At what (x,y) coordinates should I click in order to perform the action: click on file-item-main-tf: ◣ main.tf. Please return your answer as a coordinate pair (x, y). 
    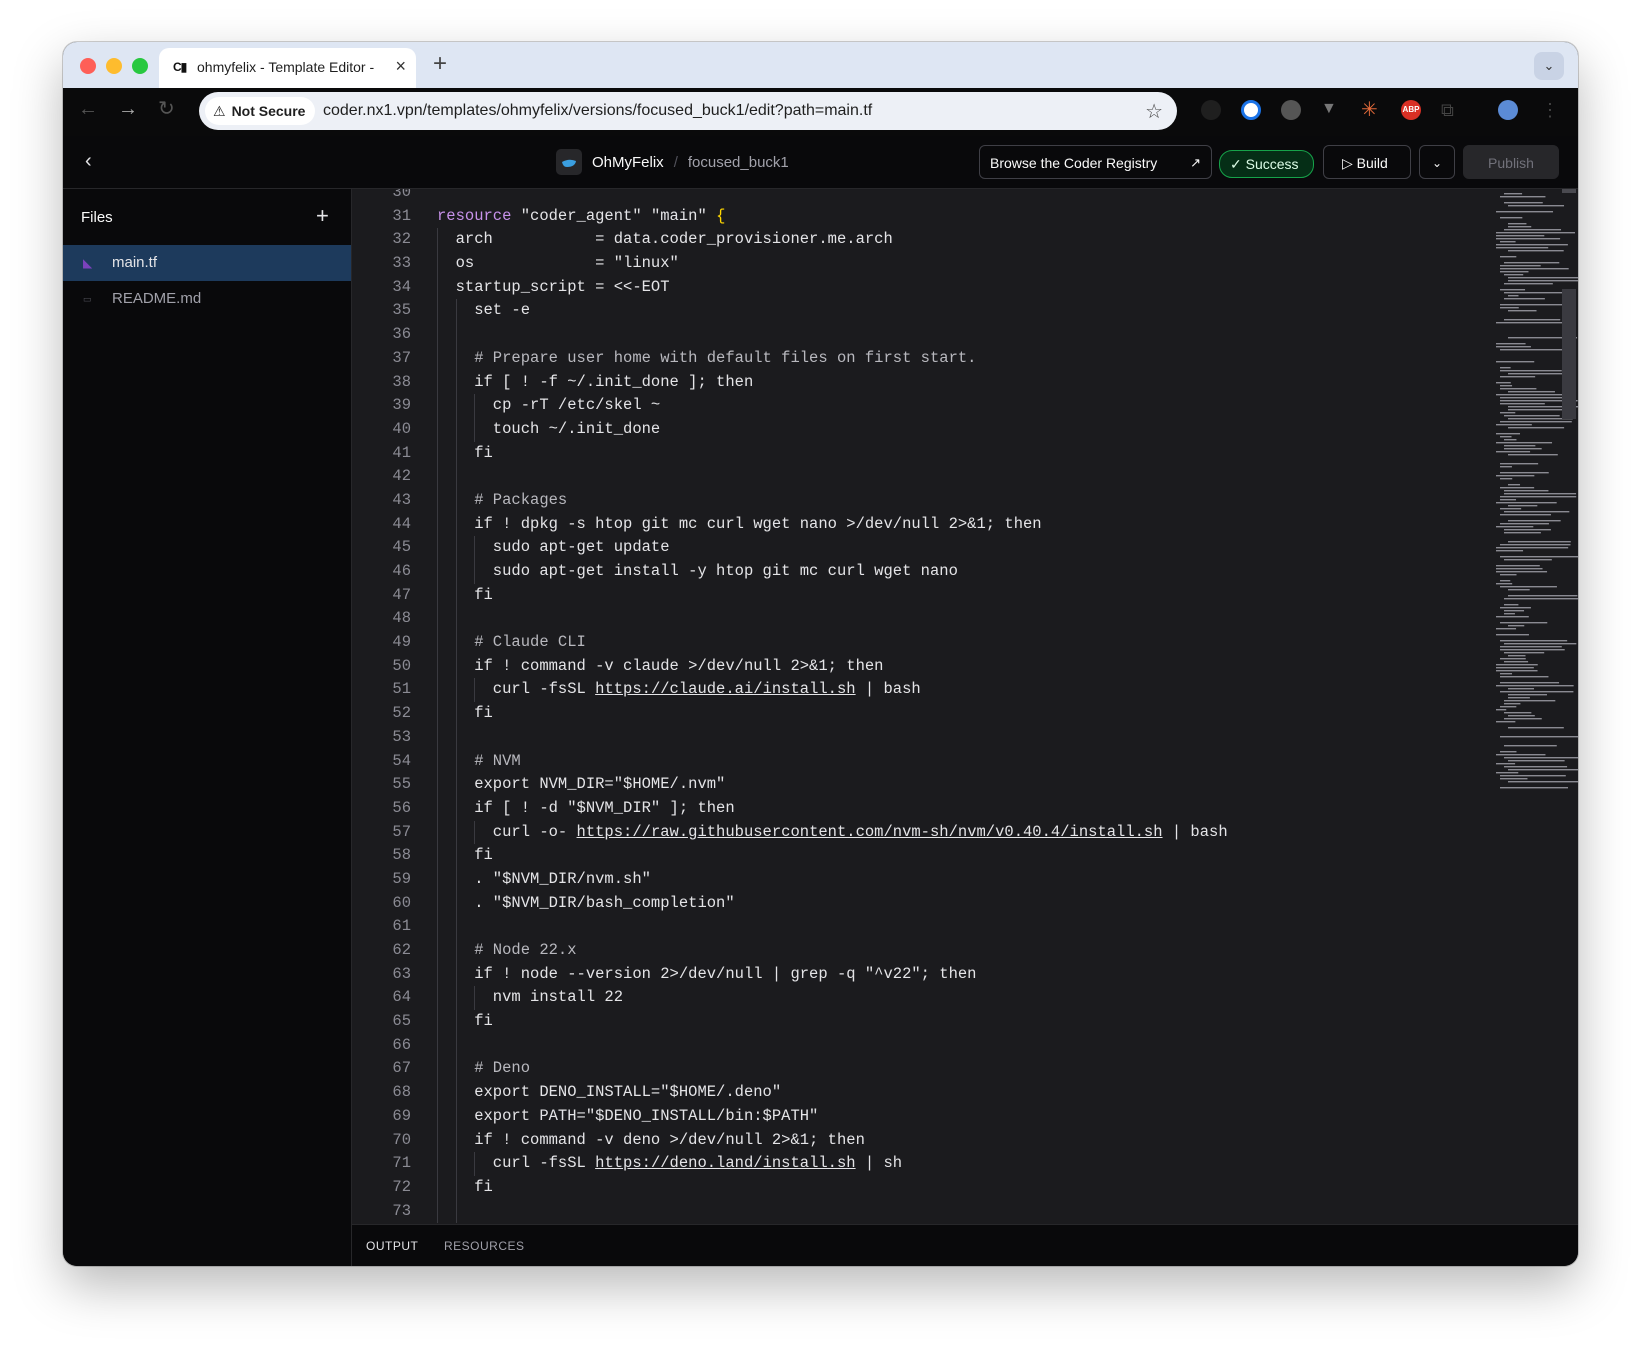
    Looking at the image, I should click on (207, 263).